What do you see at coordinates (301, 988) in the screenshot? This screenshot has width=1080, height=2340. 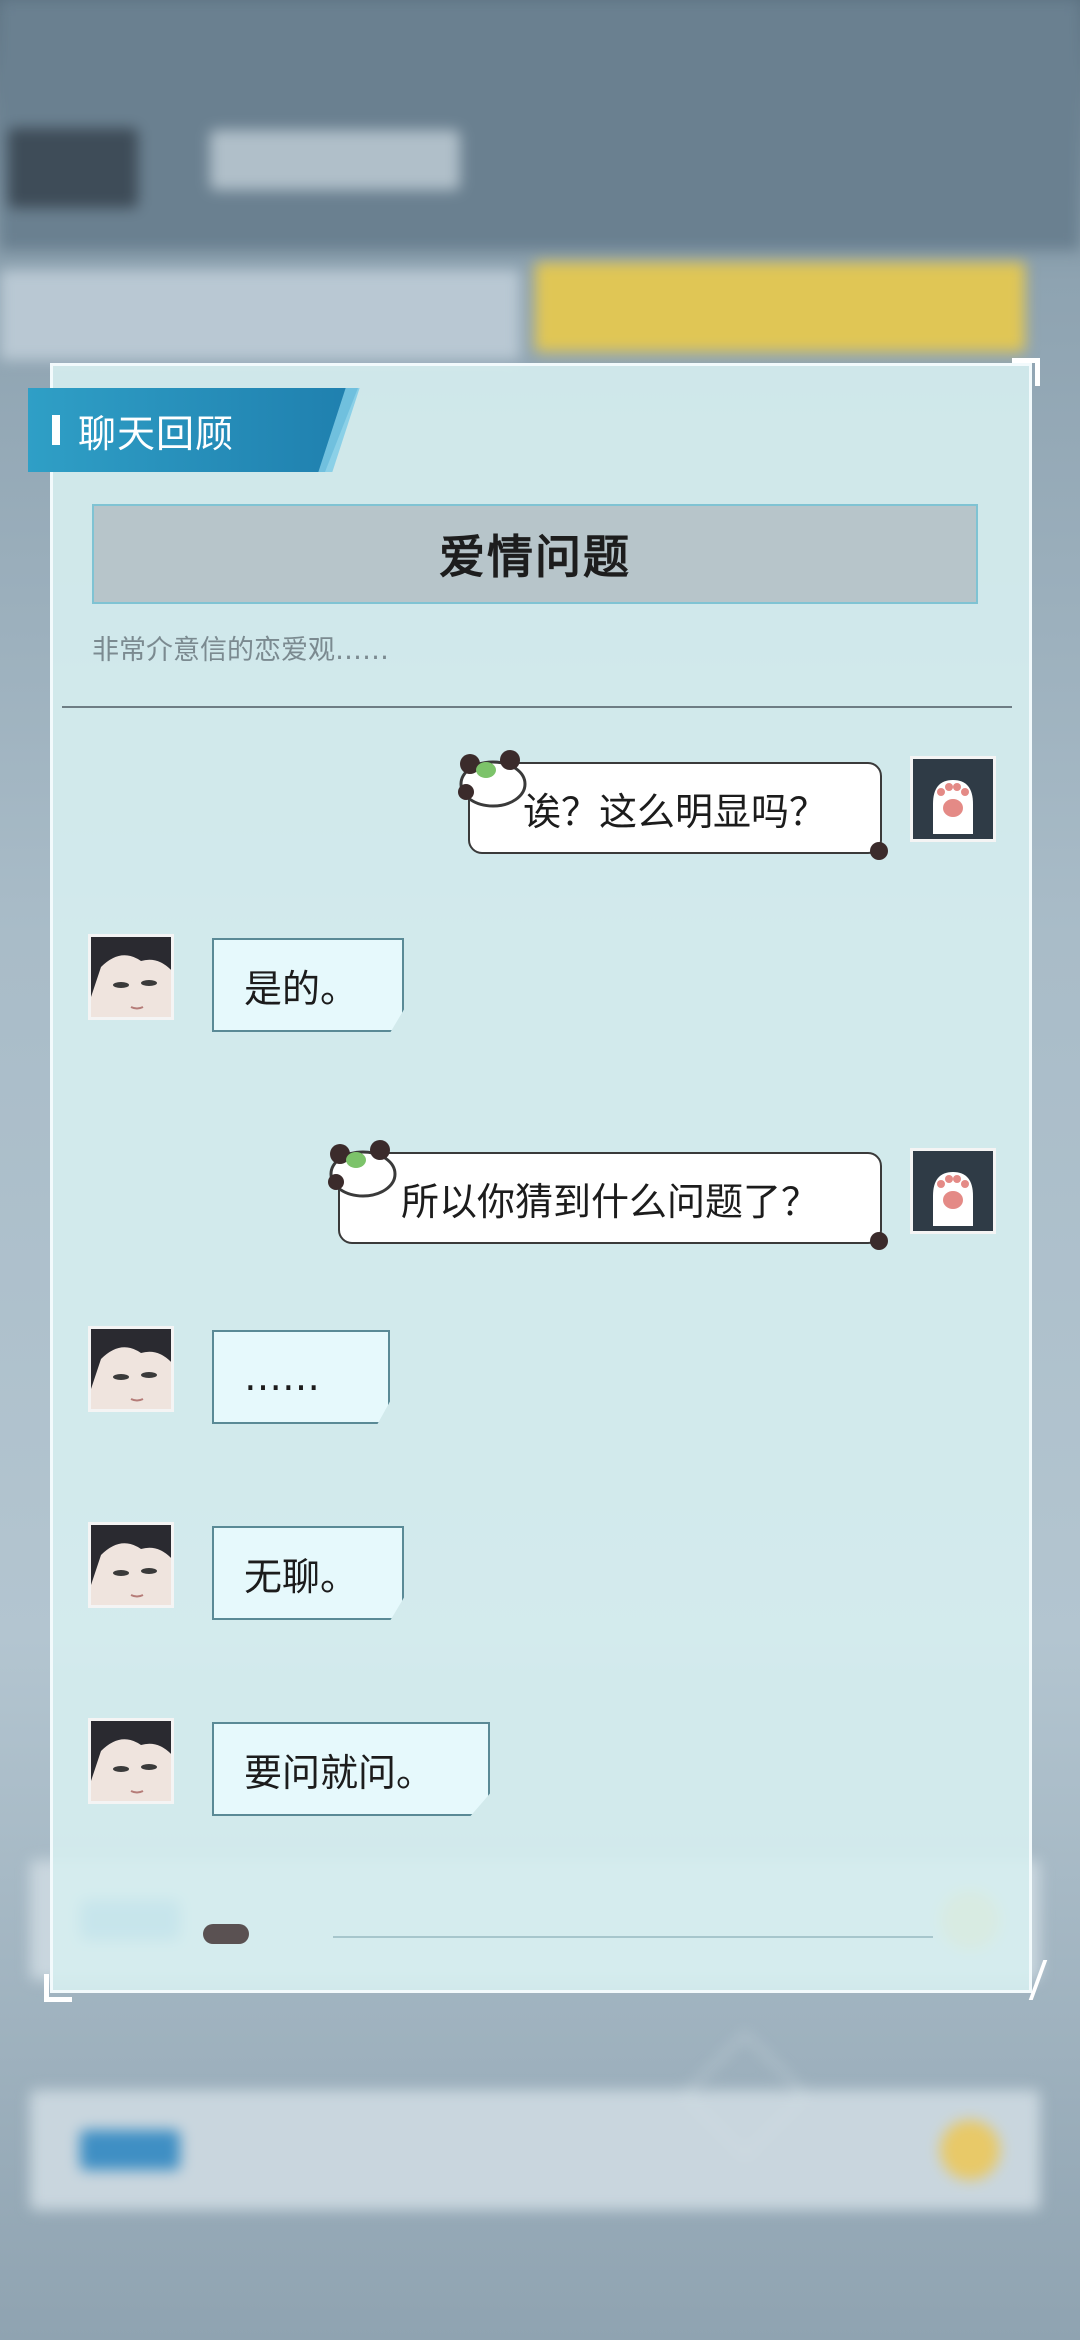 I see `message-text: 是的。` at bounding box center [301, 988].